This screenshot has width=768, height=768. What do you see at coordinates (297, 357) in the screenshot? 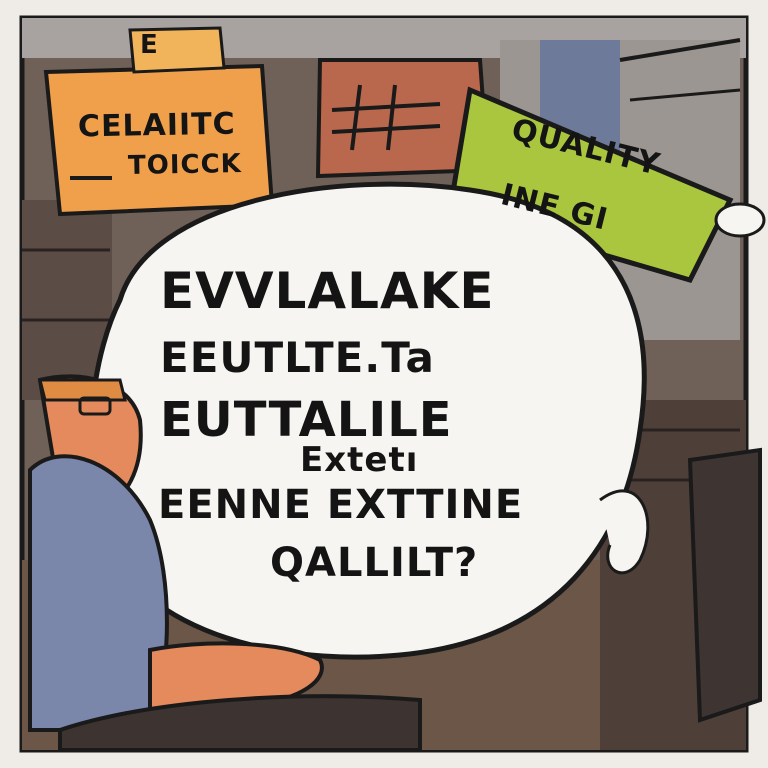
I see `bubble-line2: EEUTLTE.Ta` at bounding box center [297, 357].